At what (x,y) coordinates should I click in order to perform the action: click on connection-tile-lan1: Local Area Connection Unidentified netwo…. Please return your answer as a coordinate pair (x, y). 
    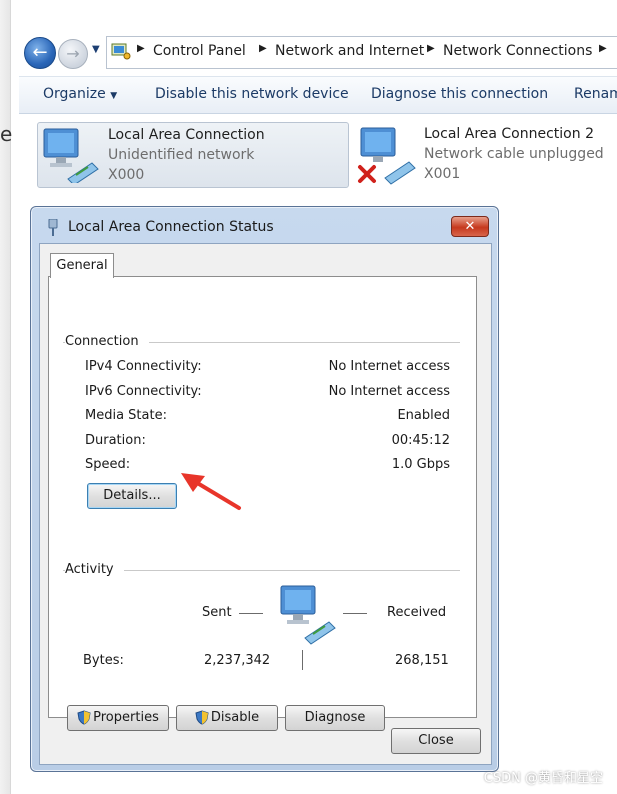
    Looking at the image, I should click on (193, 155).